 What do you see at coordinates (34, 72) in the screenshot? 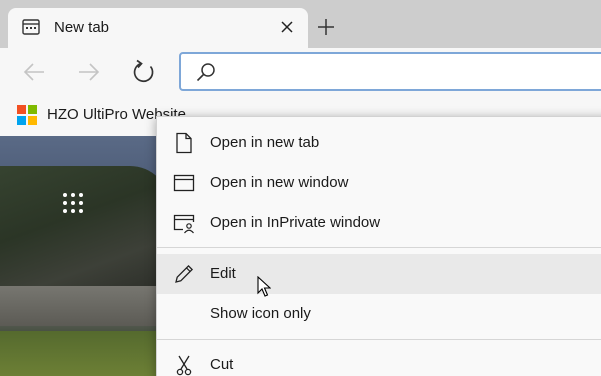
I see `back-arrow-icon` at bounding box center [34, 72].